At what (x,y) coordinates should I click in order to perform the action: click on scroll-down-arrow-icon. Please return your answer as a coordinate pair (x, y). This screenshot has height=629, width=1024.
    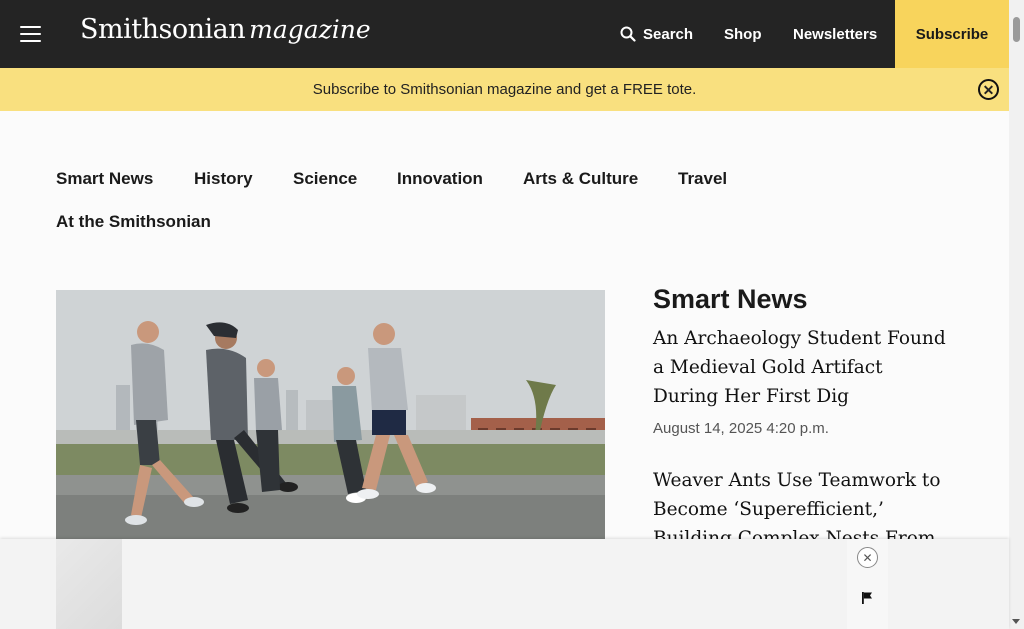
    Looking at the image, I should click on (1016, 621).